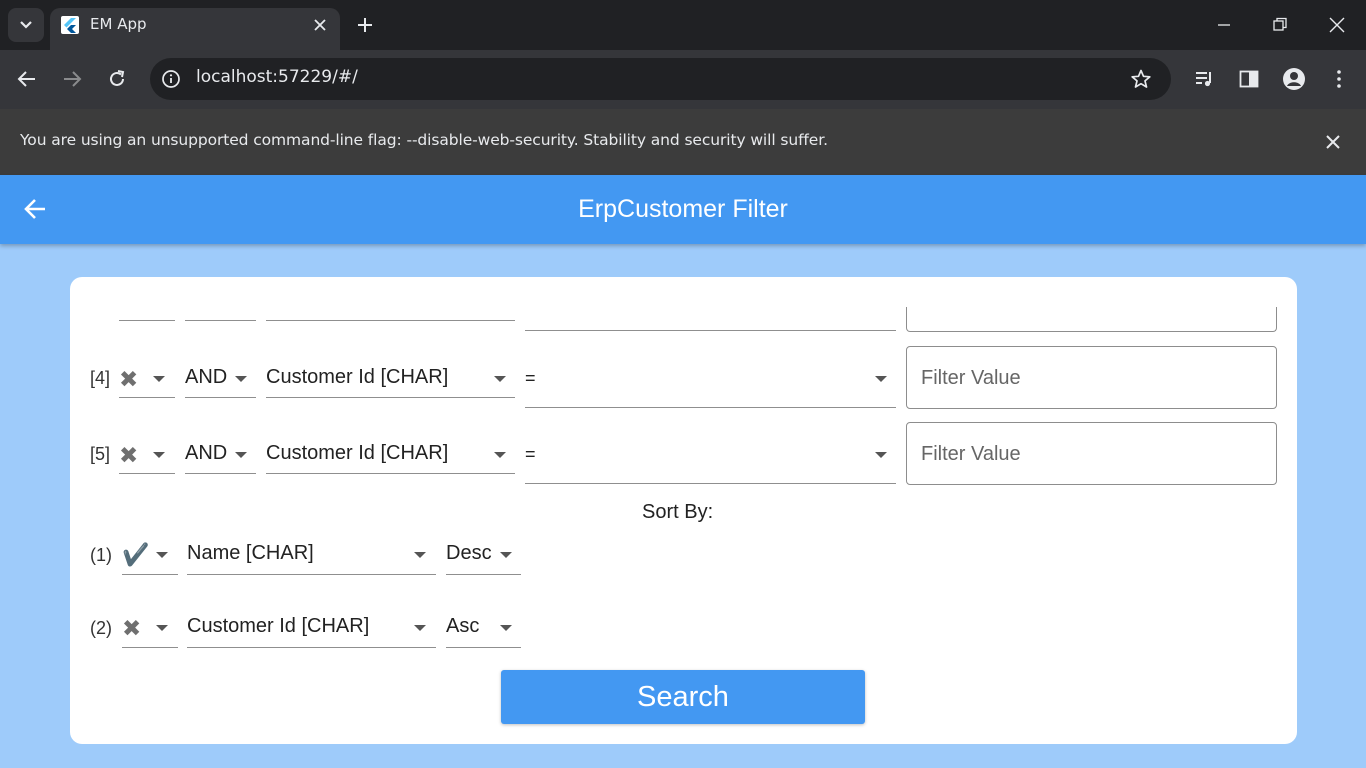  I want to click on search-button: Search, so click(683, 697).